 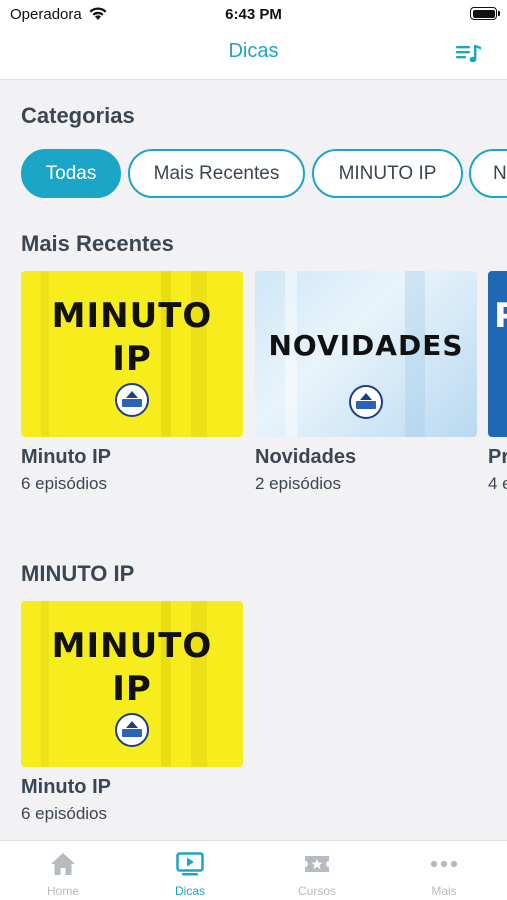 I want to click on chip-minuto-ip: MINUTO IP, so click(x=387, y=173).